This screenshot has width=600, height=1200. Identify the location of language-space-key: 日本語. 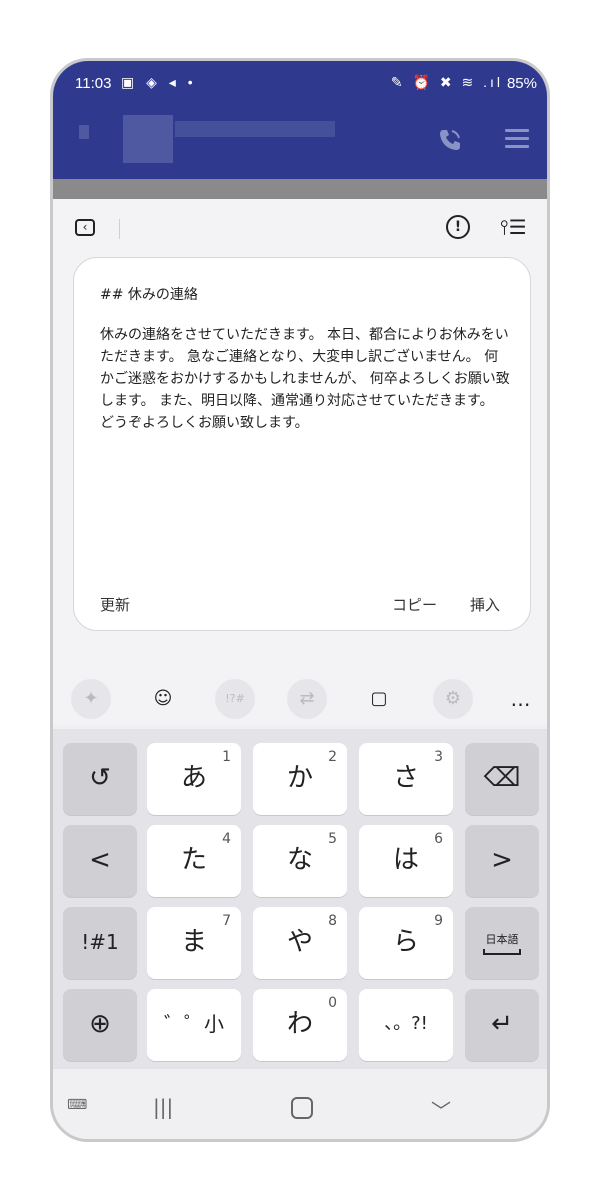
(502, 943).